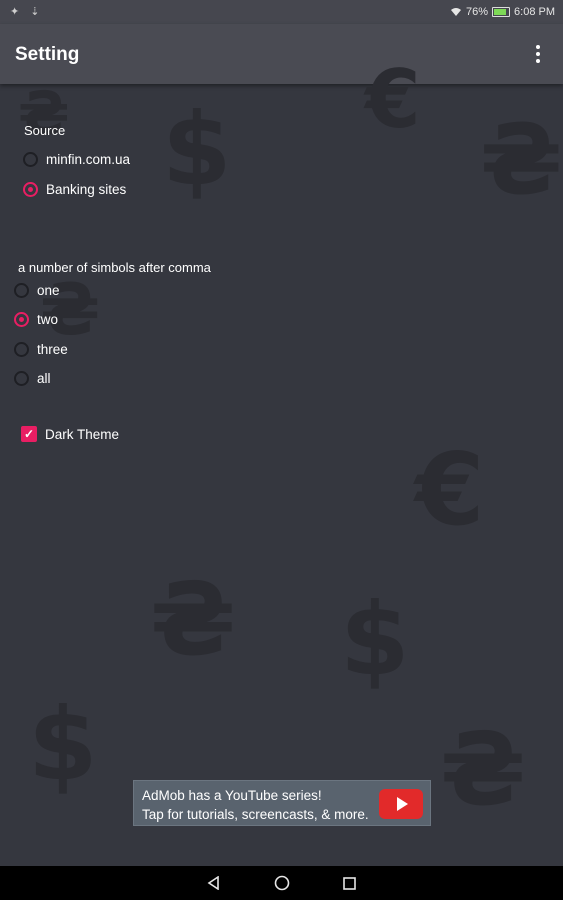 This screenshot has width=563, height=900. What do you see at coordinates (52, 349) in the screenshot?
I see `radio-label: three` at bounding box center [52, 349].